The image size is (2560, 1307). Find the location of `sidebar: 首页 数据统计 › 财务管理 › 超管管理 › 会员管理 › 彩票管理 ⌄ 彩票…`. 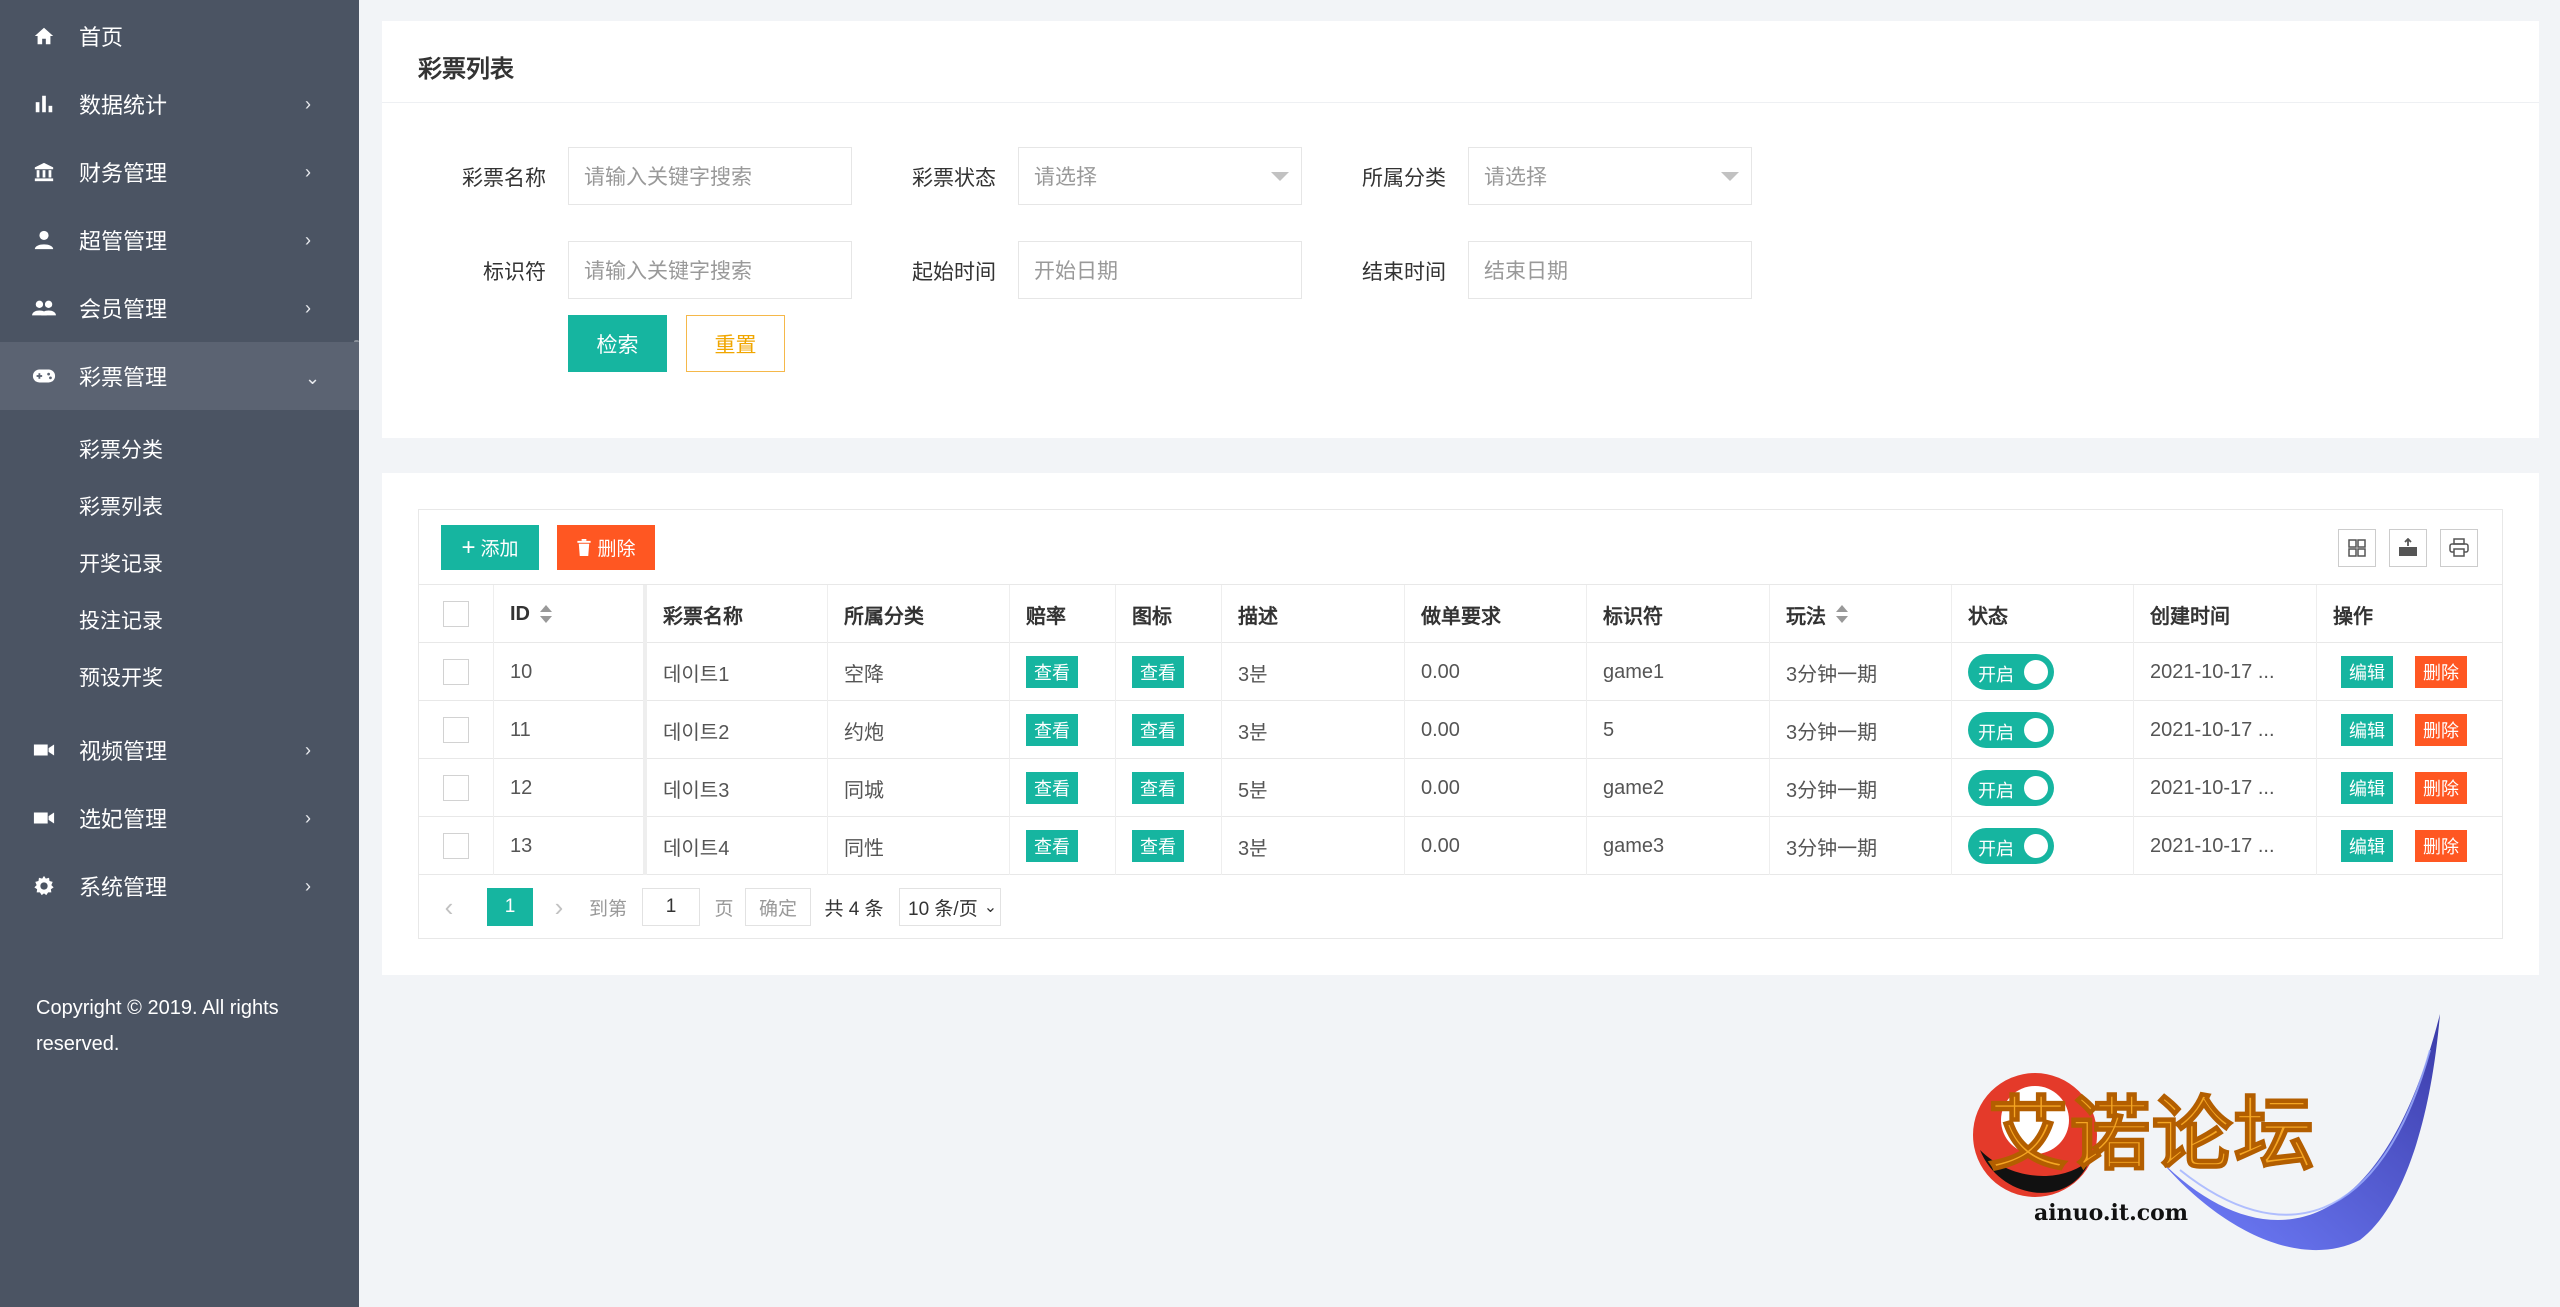

sidebar: 首页 数据统计 › 财务管理 › 超管管理 › 会员管理 › 彩票管理 ⌄ 彩票… is located at coordinates (179, 653).